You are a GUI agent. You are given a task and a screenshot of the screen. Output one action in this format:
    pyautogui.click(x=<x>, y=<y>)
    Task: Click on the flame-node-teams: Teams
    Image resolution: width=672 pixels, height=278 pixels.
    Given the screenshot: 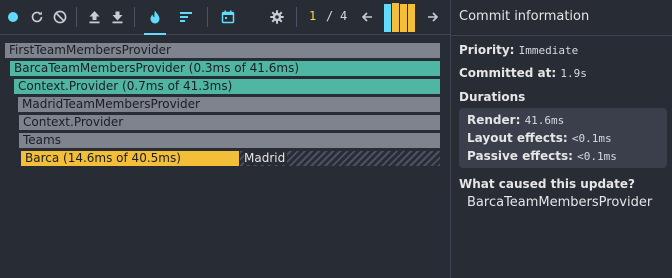 What is the action you would take?
    pyautogui.click(x=229, y=140)
    